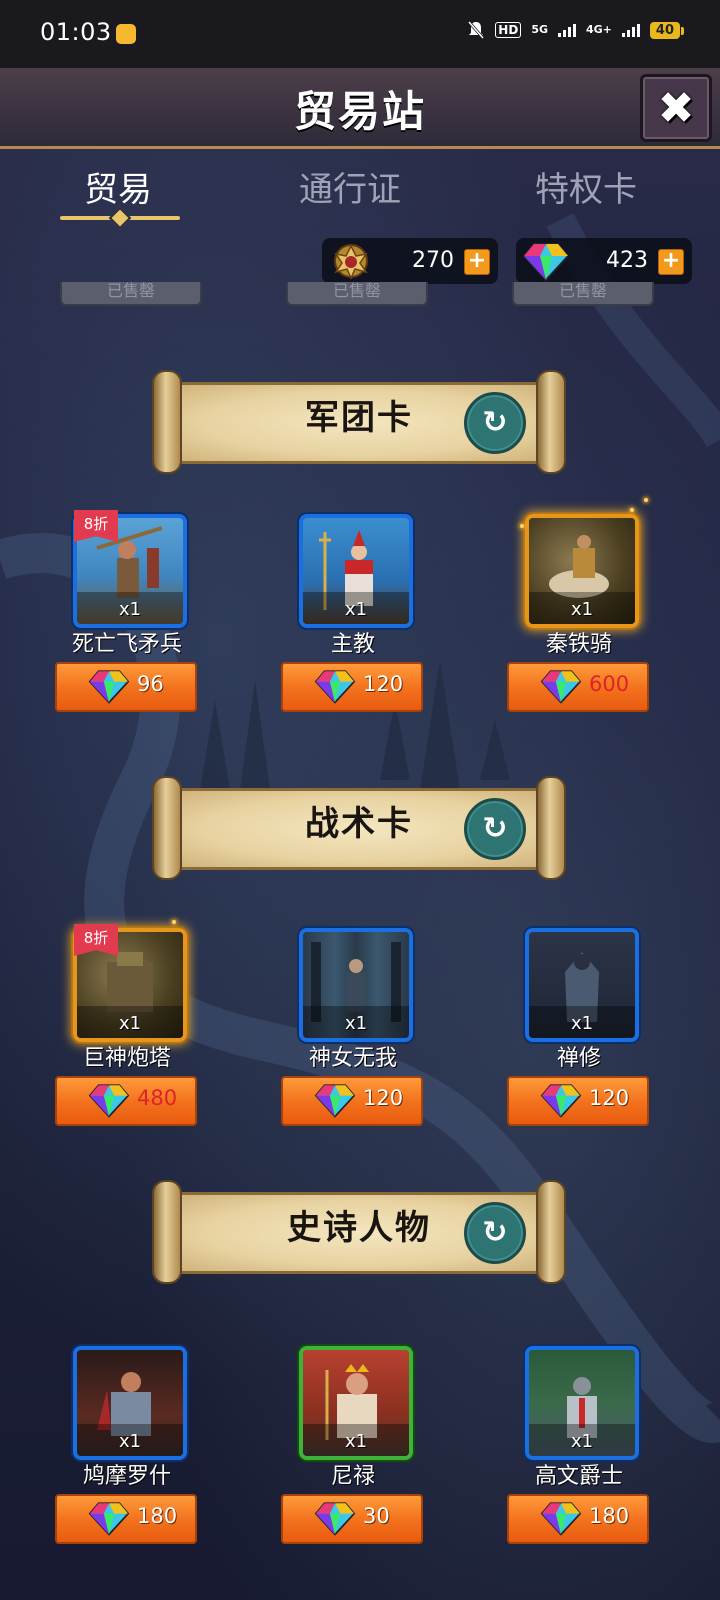 The image size is (720, 1600). Describe the element at coordinates (578, 644) in the screenshot. I see `card-name: 秦铁骑` at that location.